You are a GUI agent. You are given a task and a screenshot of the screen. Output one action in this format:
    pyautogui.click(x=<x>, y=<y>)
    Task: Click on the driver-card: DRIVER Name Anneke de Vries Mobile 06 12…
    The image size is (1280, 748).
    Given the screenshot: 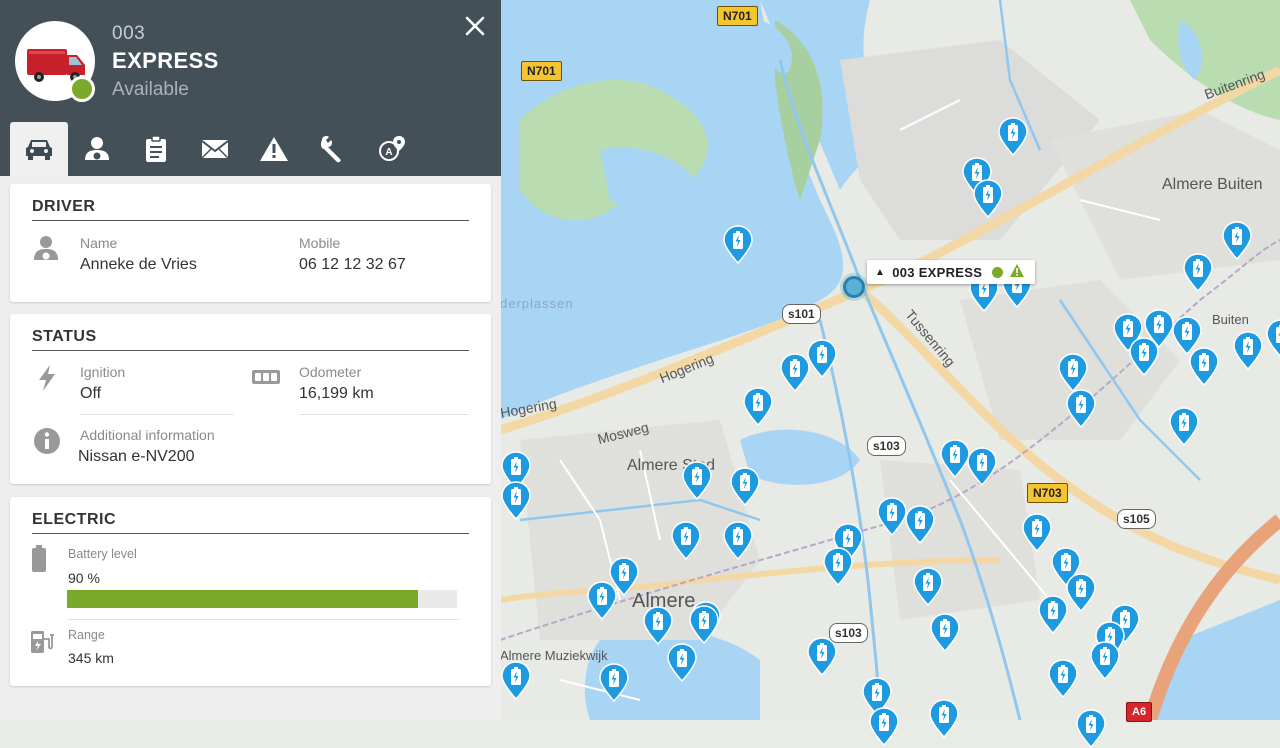 What is the action you would take?
    pyautogui.click(x=250, y=243)
    